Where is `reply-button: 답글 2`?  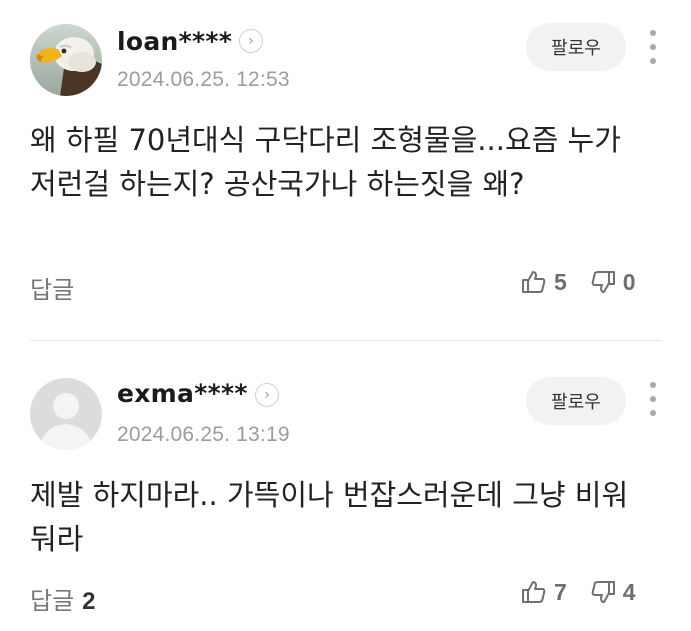 reply-button: 답글 2 is located at coordinates (63, 598).